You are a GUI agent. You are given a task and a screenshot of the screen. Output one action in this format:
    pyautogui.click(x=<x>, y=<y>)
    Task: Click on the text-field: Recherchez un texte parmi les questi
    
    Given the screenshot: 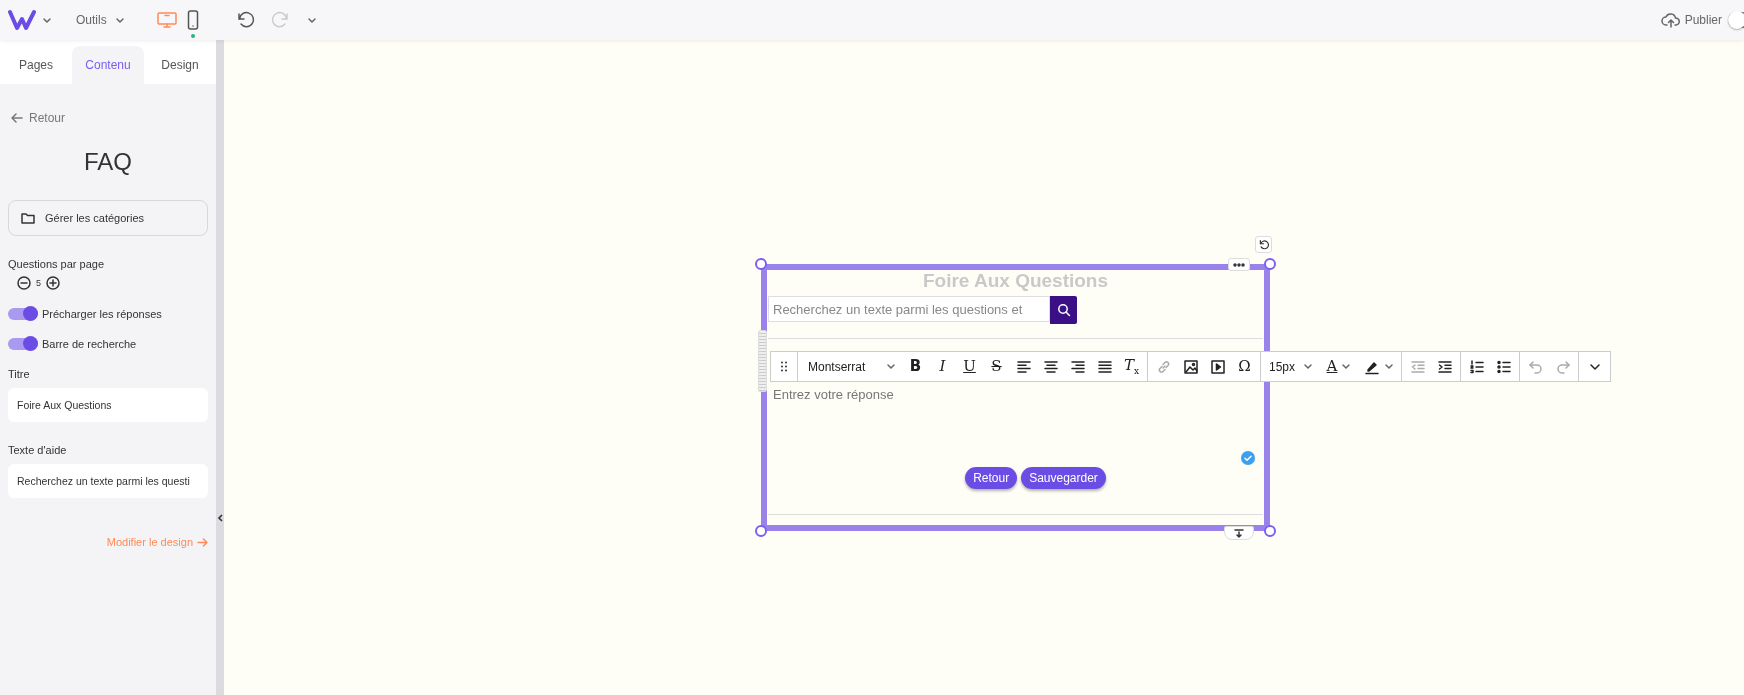 What is the action you would take?
    pyautogui.click(x=108, y=481)
    